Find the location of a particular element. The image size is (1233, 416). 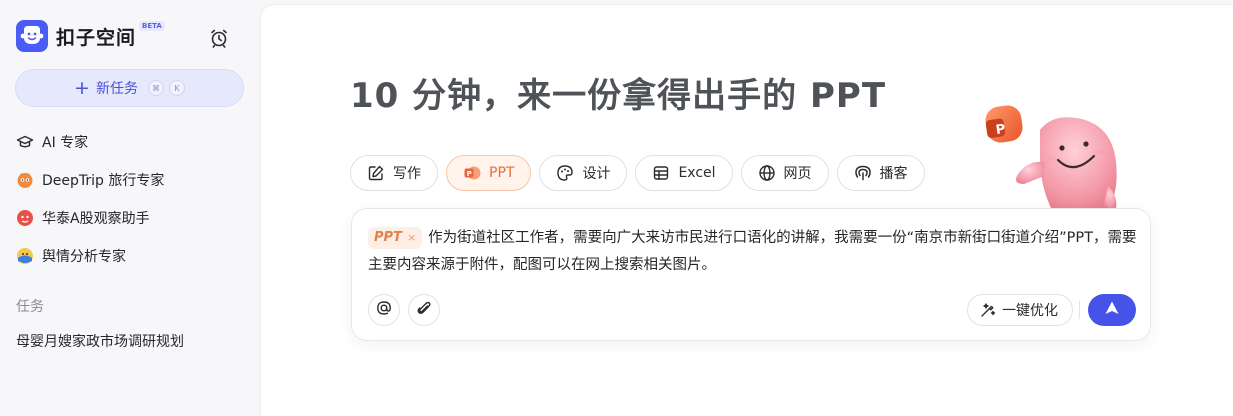

attach-file-button is located at coordinates (424, 310).